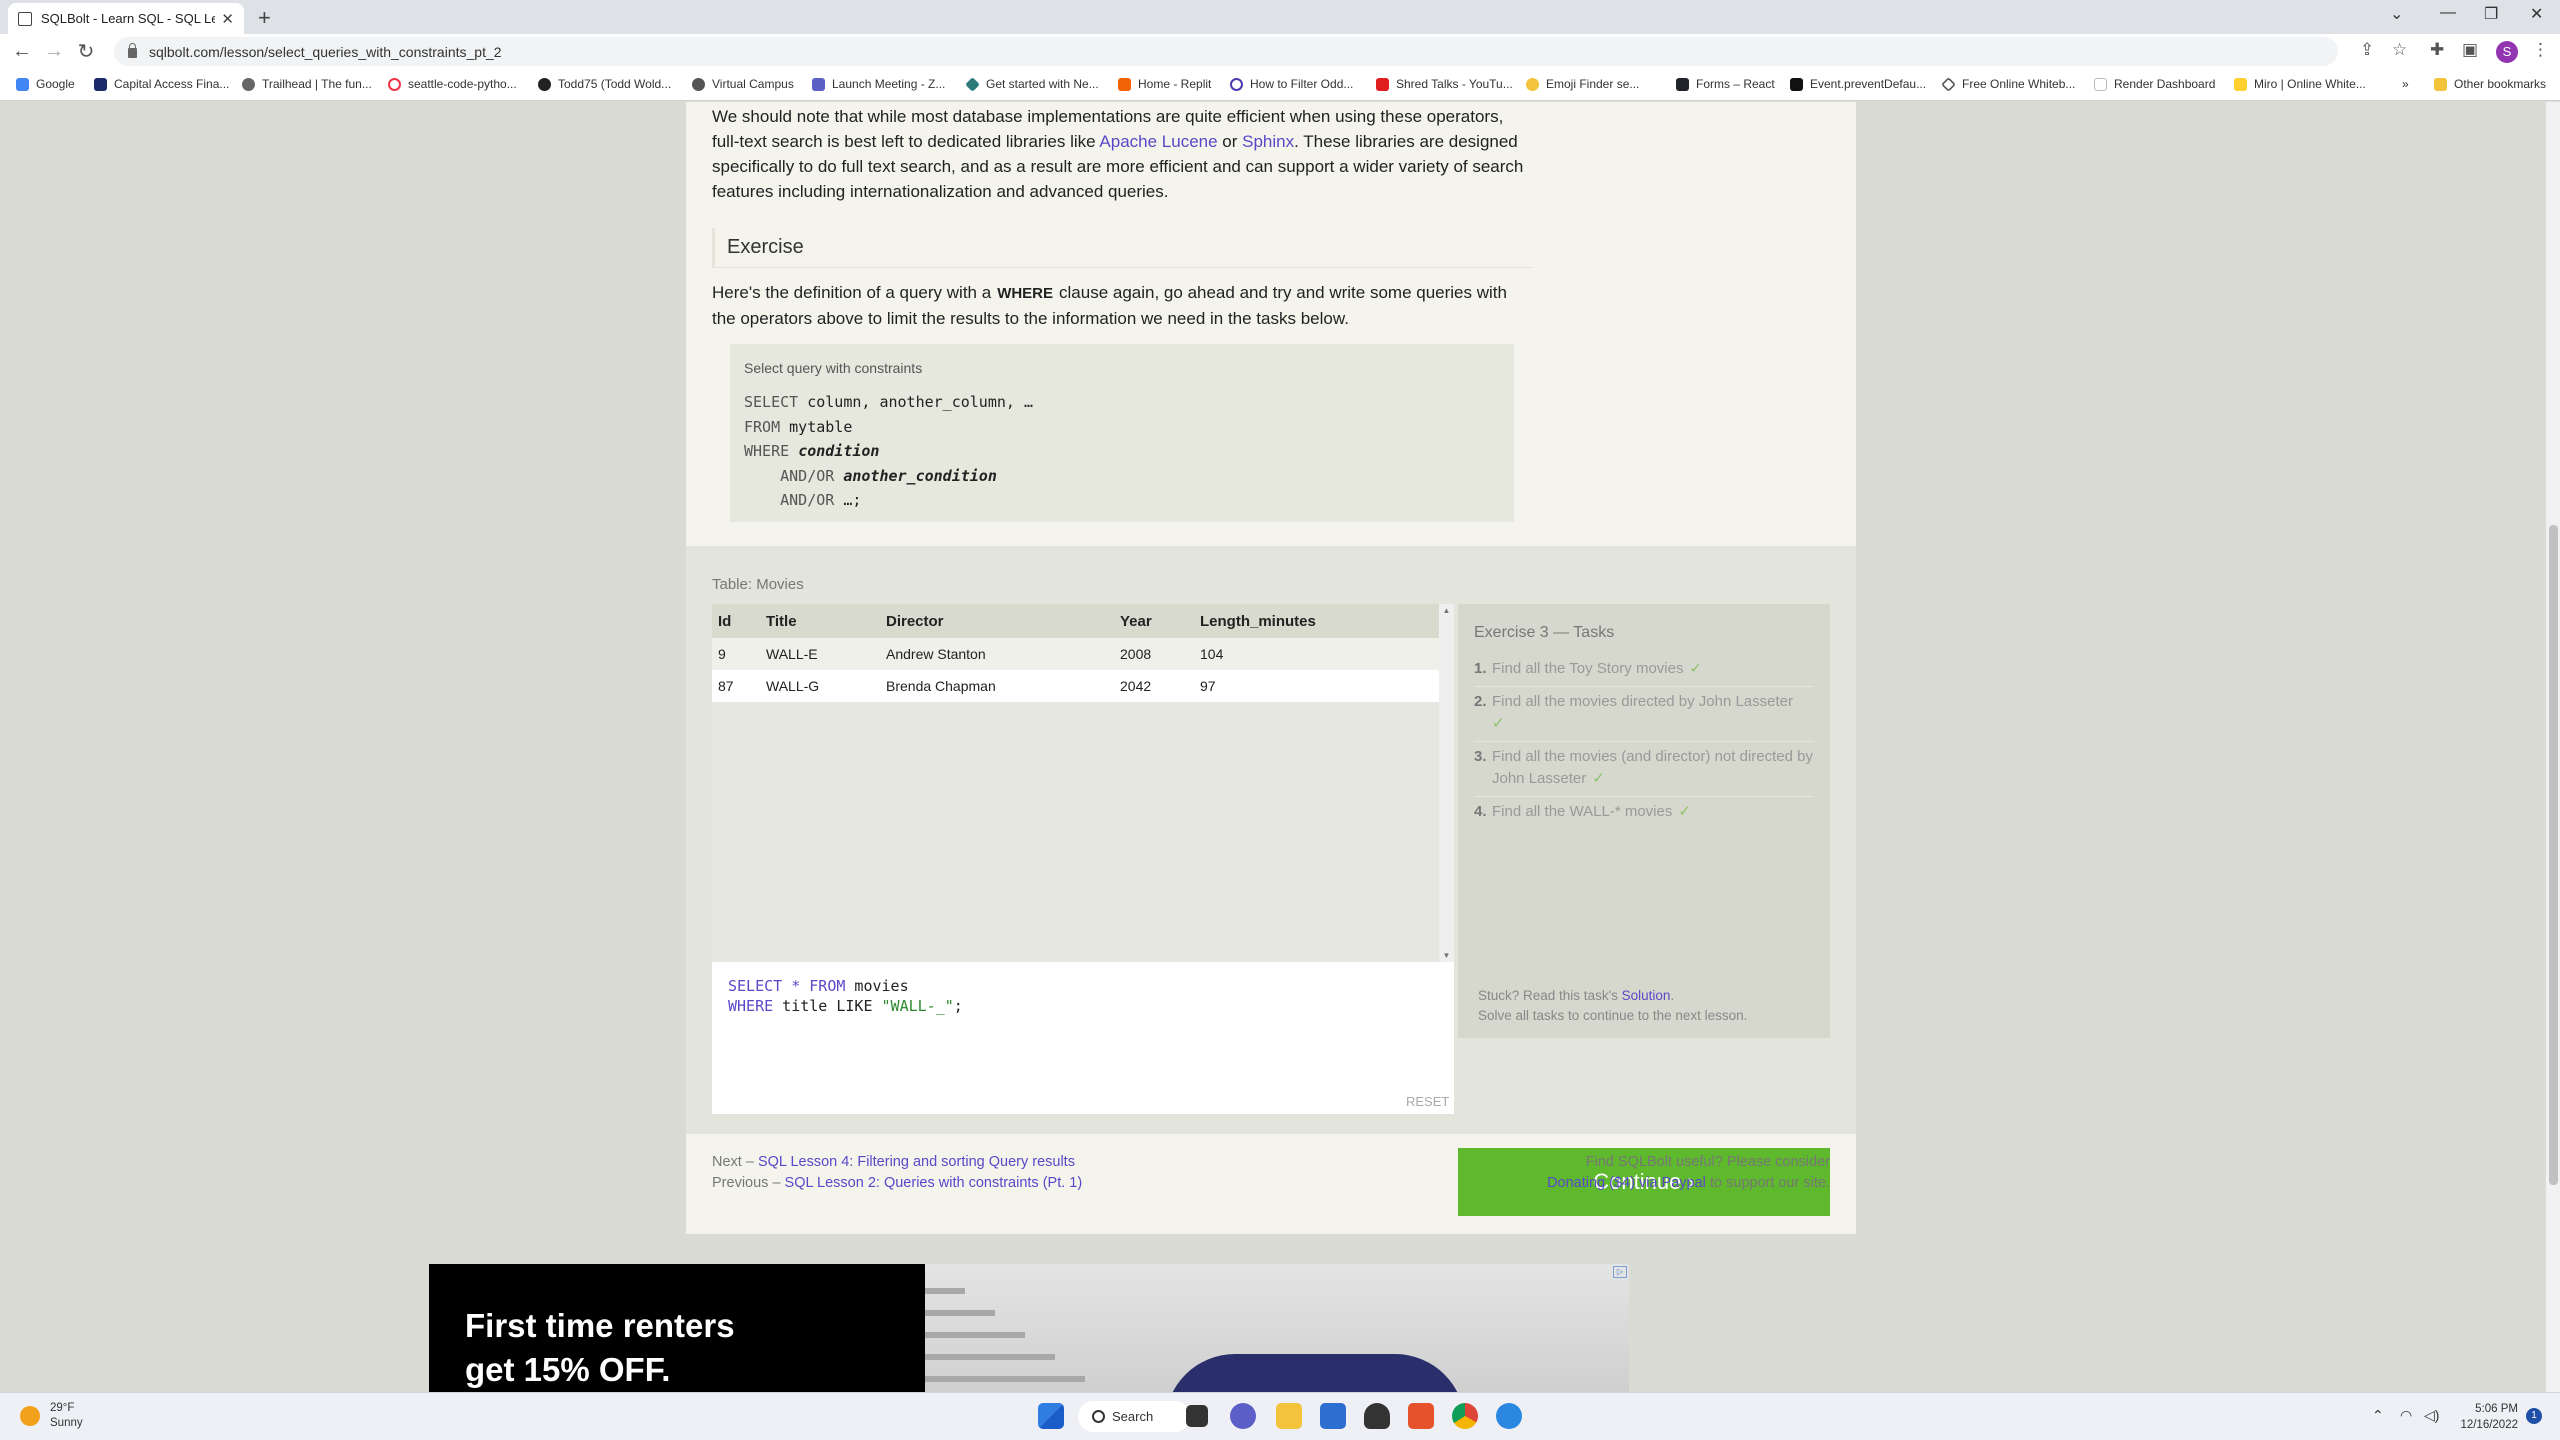  Describe the element at coordinates (2448, 13) in the screenshot. I see `minimize-button: —` at that location.